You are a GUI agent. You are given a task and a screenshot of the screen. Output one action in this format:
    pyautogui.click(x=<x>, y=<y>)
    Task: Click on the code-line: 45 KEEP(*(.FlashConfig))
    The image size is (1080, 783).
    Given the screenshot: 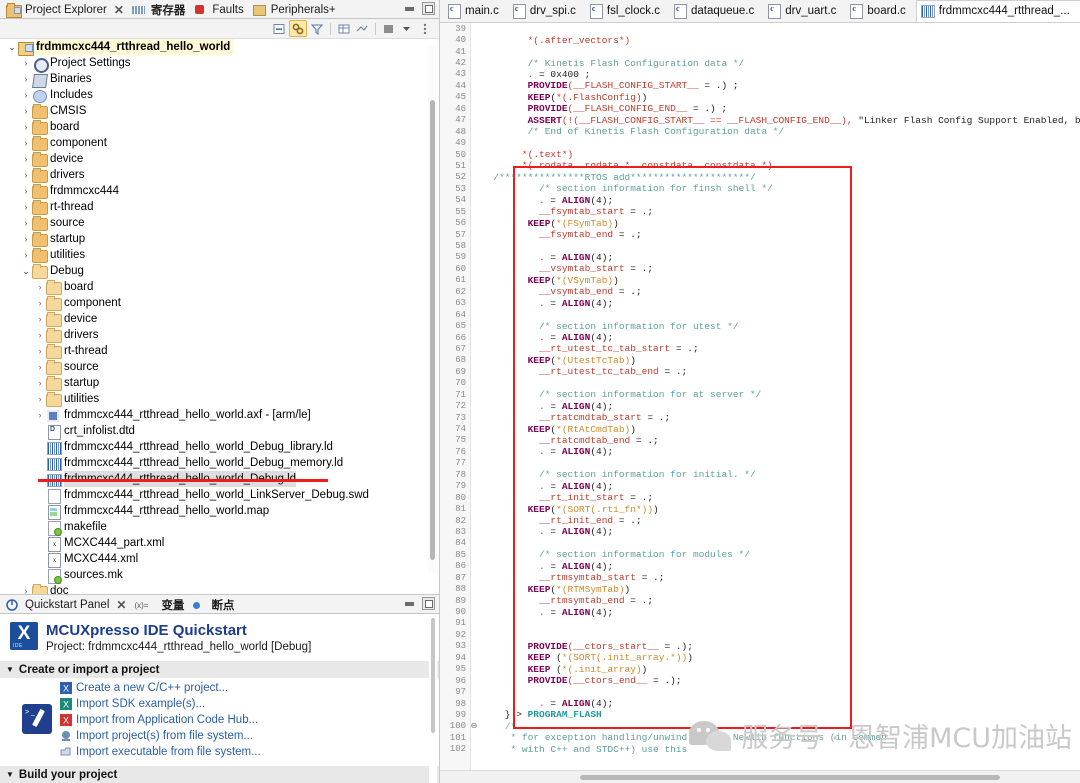 What is the action you would take?
    pyautogui.click(x=760, y=97)
    